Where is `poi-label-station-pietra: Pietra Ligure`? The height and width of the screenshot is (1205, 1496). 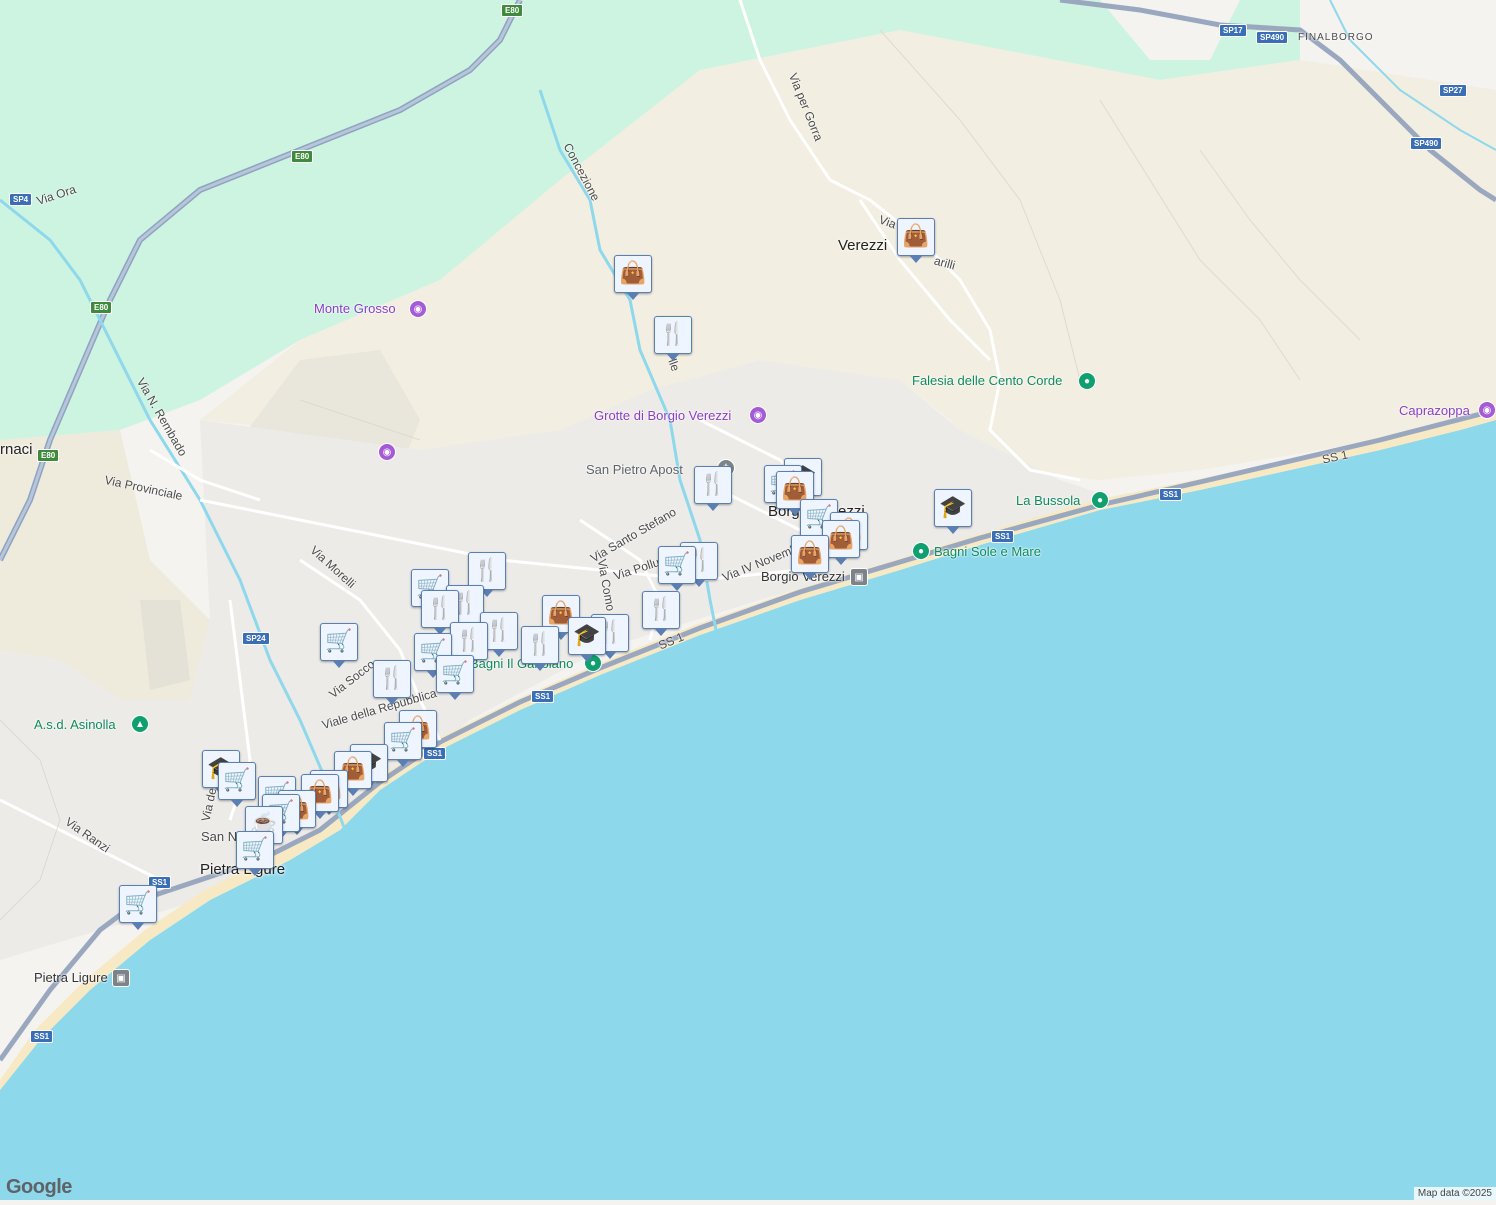
poi-label-station-pietra: Pietra Ligure is located at coordinates (71, 977).